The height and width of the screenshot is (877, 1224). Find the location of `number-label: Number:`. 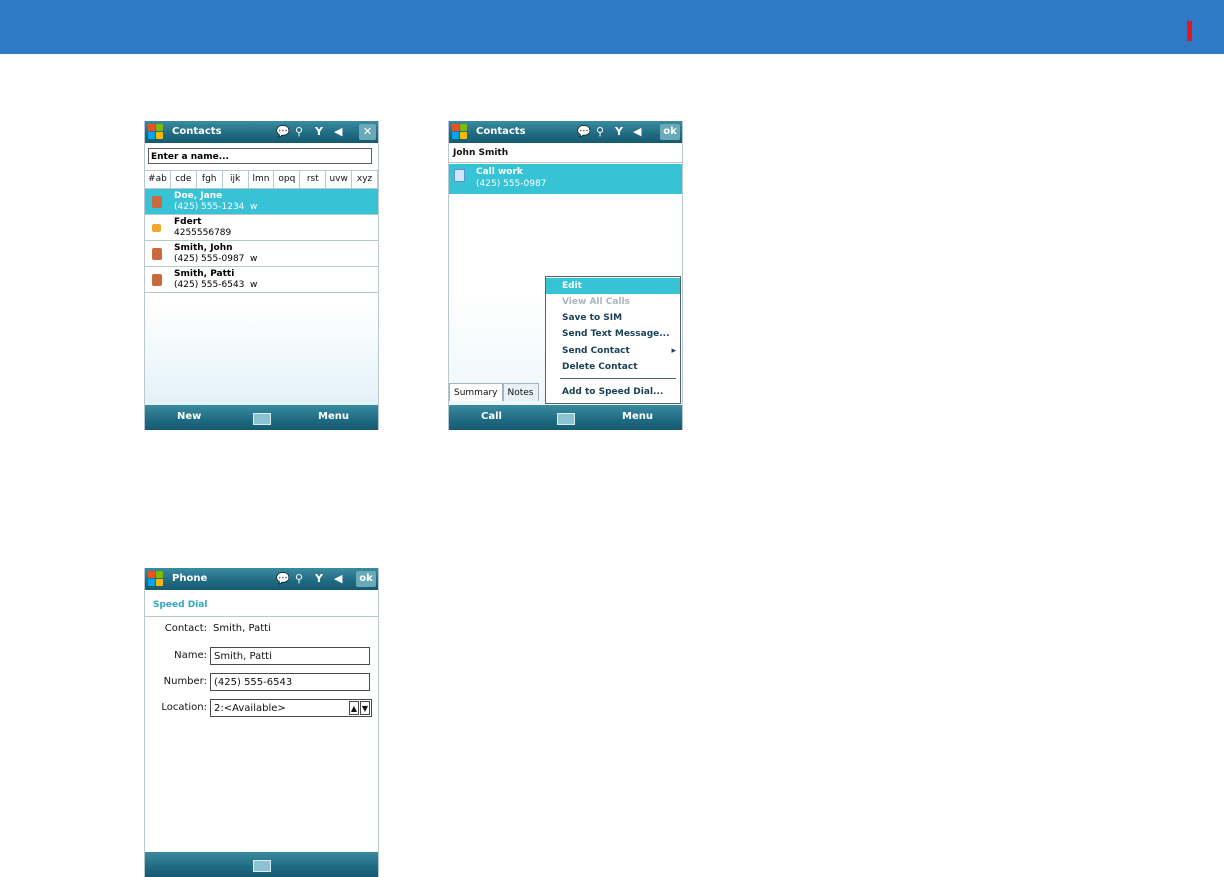

number-label: Number: is located at coordinates (185, 681).